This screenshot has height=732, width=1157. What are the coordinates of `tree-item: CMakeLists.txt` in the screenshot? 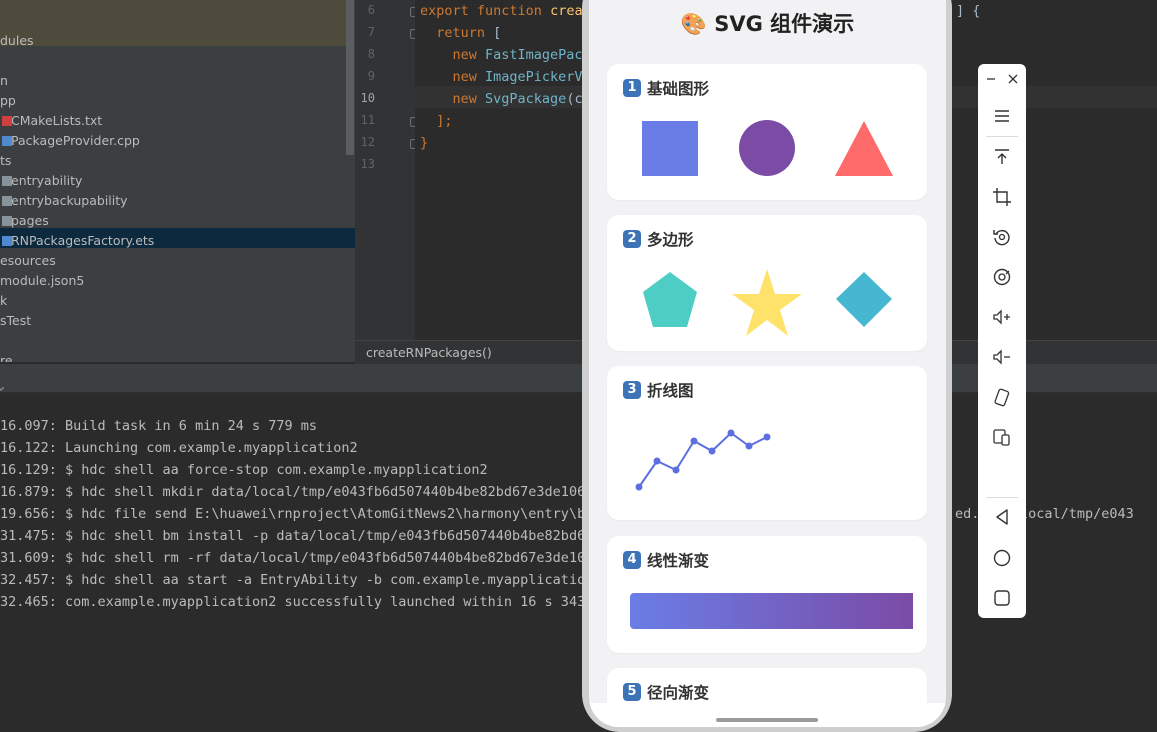 It's located at (52, 121).